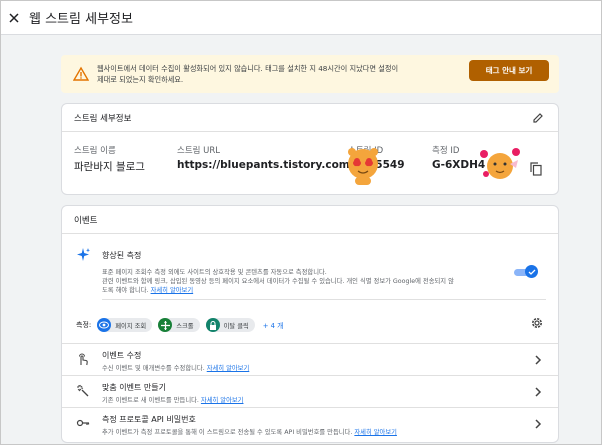  I want to click on toggle-knob, so click(531, 271).